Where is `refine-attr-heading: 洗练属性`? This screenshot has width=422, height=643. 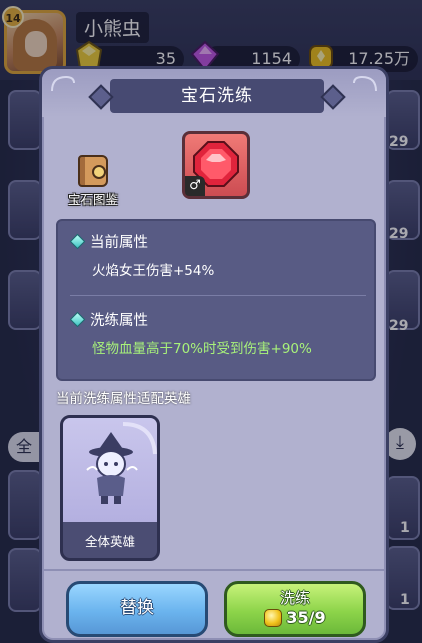
refine-attr-heading: 洗练属性 is located at coordinates (108, 319).